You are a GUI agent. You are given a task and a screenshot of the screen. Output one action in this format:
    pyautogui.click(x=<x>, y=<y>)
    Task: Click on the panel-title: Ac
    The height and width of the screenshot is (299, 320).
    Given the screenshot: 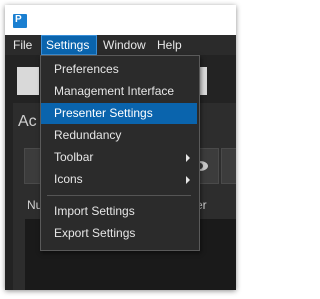 What is the action you would take?
    pyautogui.click(x=27, y=121)
    